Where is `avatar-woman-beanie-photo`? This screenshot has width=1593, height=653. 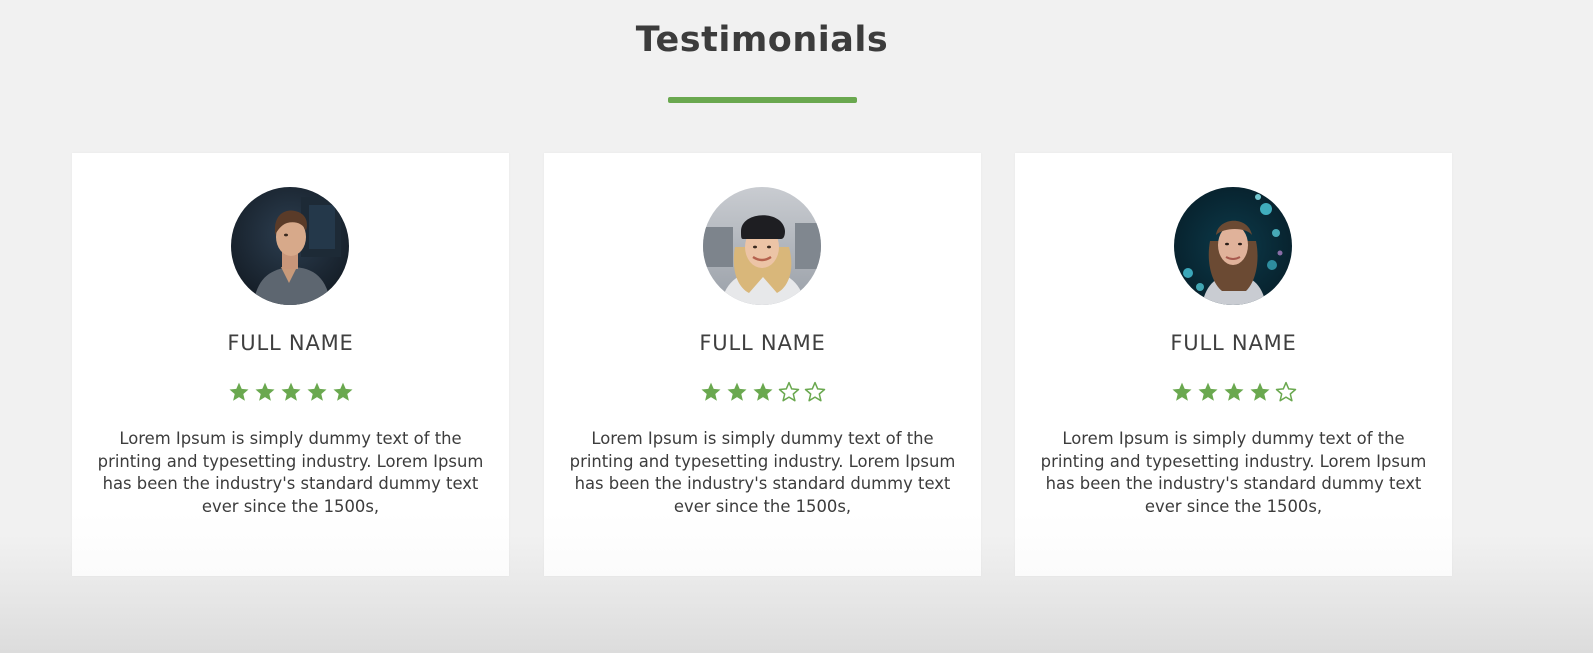
avatar-woman-beanie-photo is located at coordinates (762, 246).